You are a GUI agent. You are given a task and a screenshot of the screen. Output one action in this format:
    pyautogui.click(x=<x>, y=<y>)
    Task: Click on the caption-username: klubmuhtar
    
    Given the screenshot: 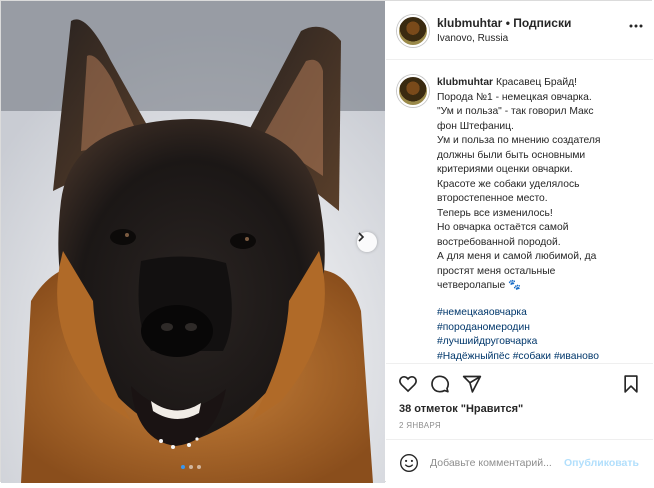 What is the action you would take?
    pyautogui.click(x=465, y=82)
    